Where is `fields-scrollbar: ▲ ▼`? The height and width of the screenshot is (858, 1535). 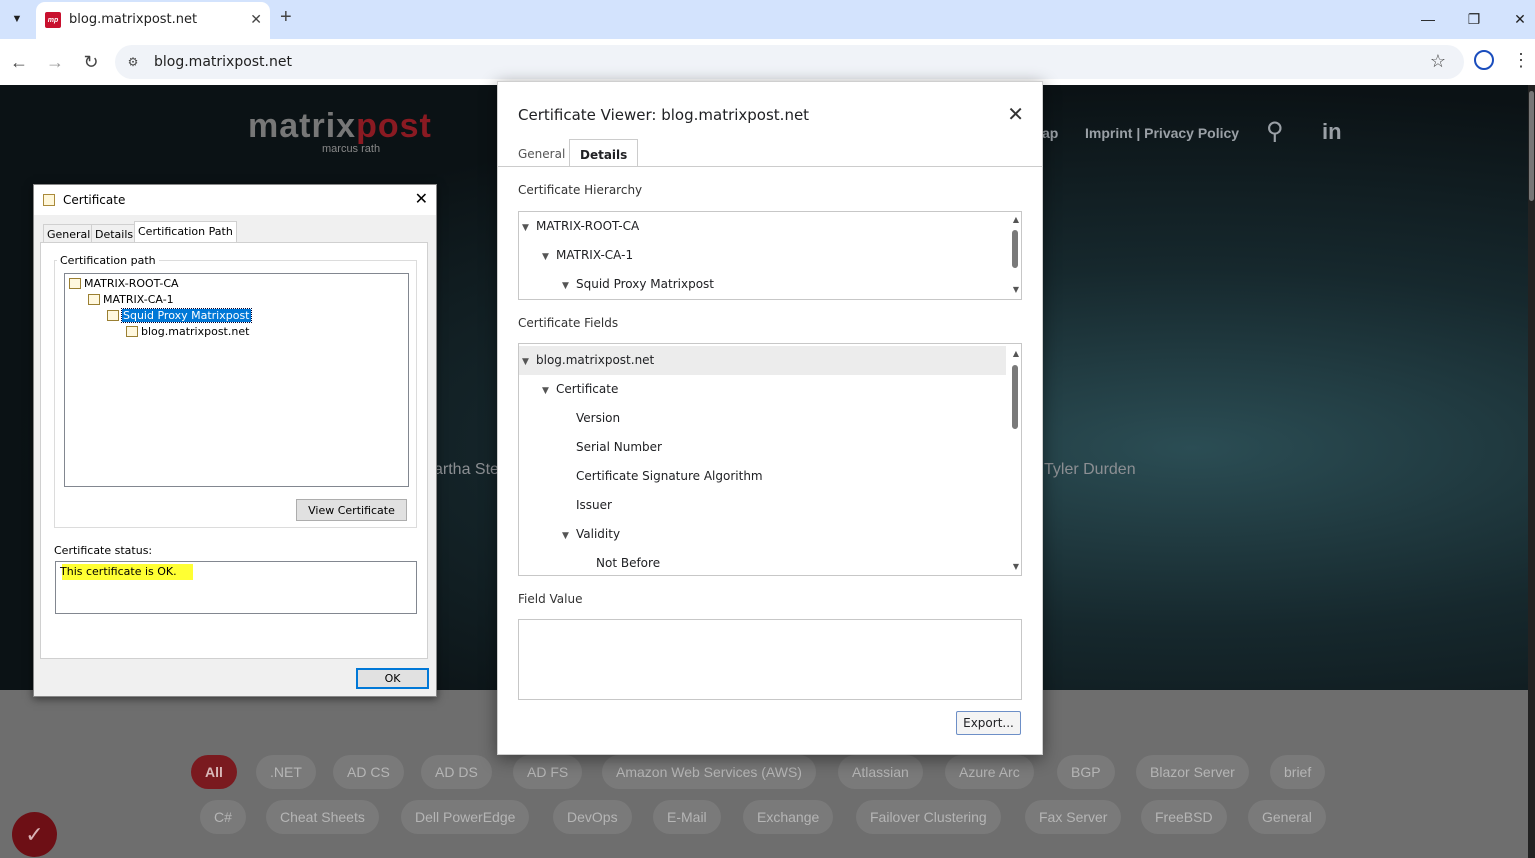
fields-scrollbar: ▲ ▼ is located at coordinates (1015, 459).